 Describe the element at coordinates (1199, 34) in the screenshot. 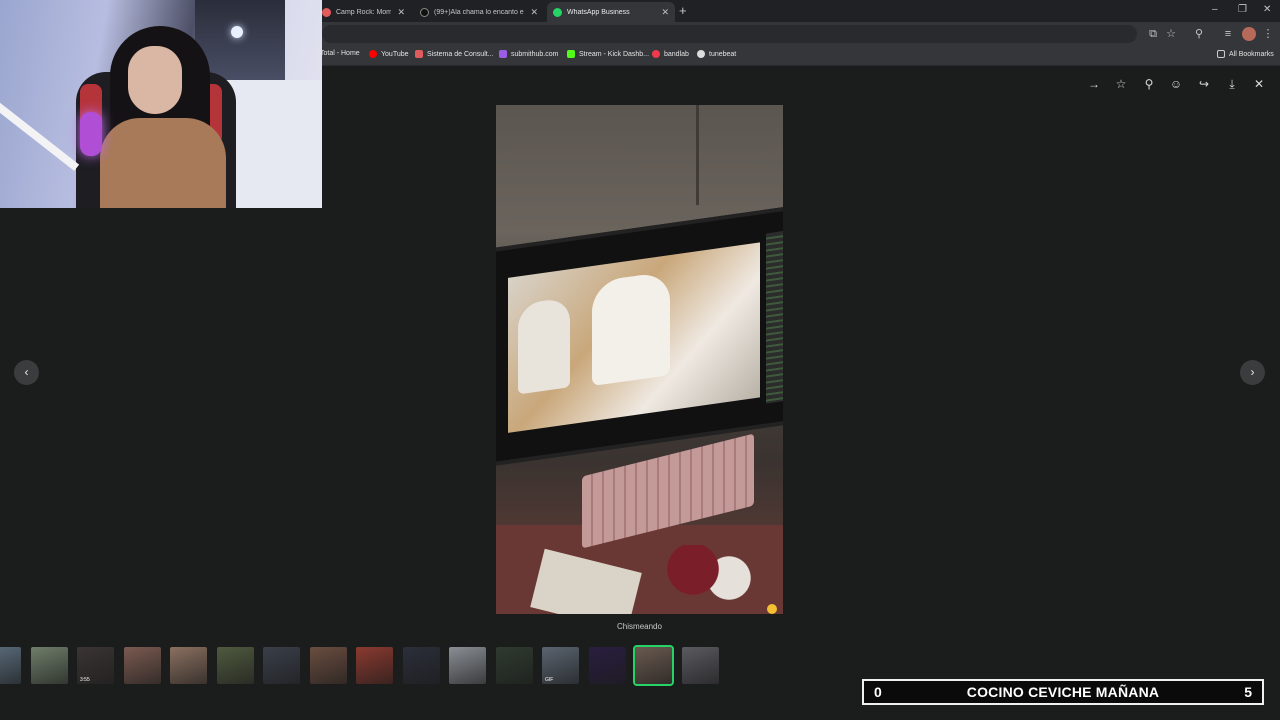

I see `extensions-icon: ⚲` at that location.